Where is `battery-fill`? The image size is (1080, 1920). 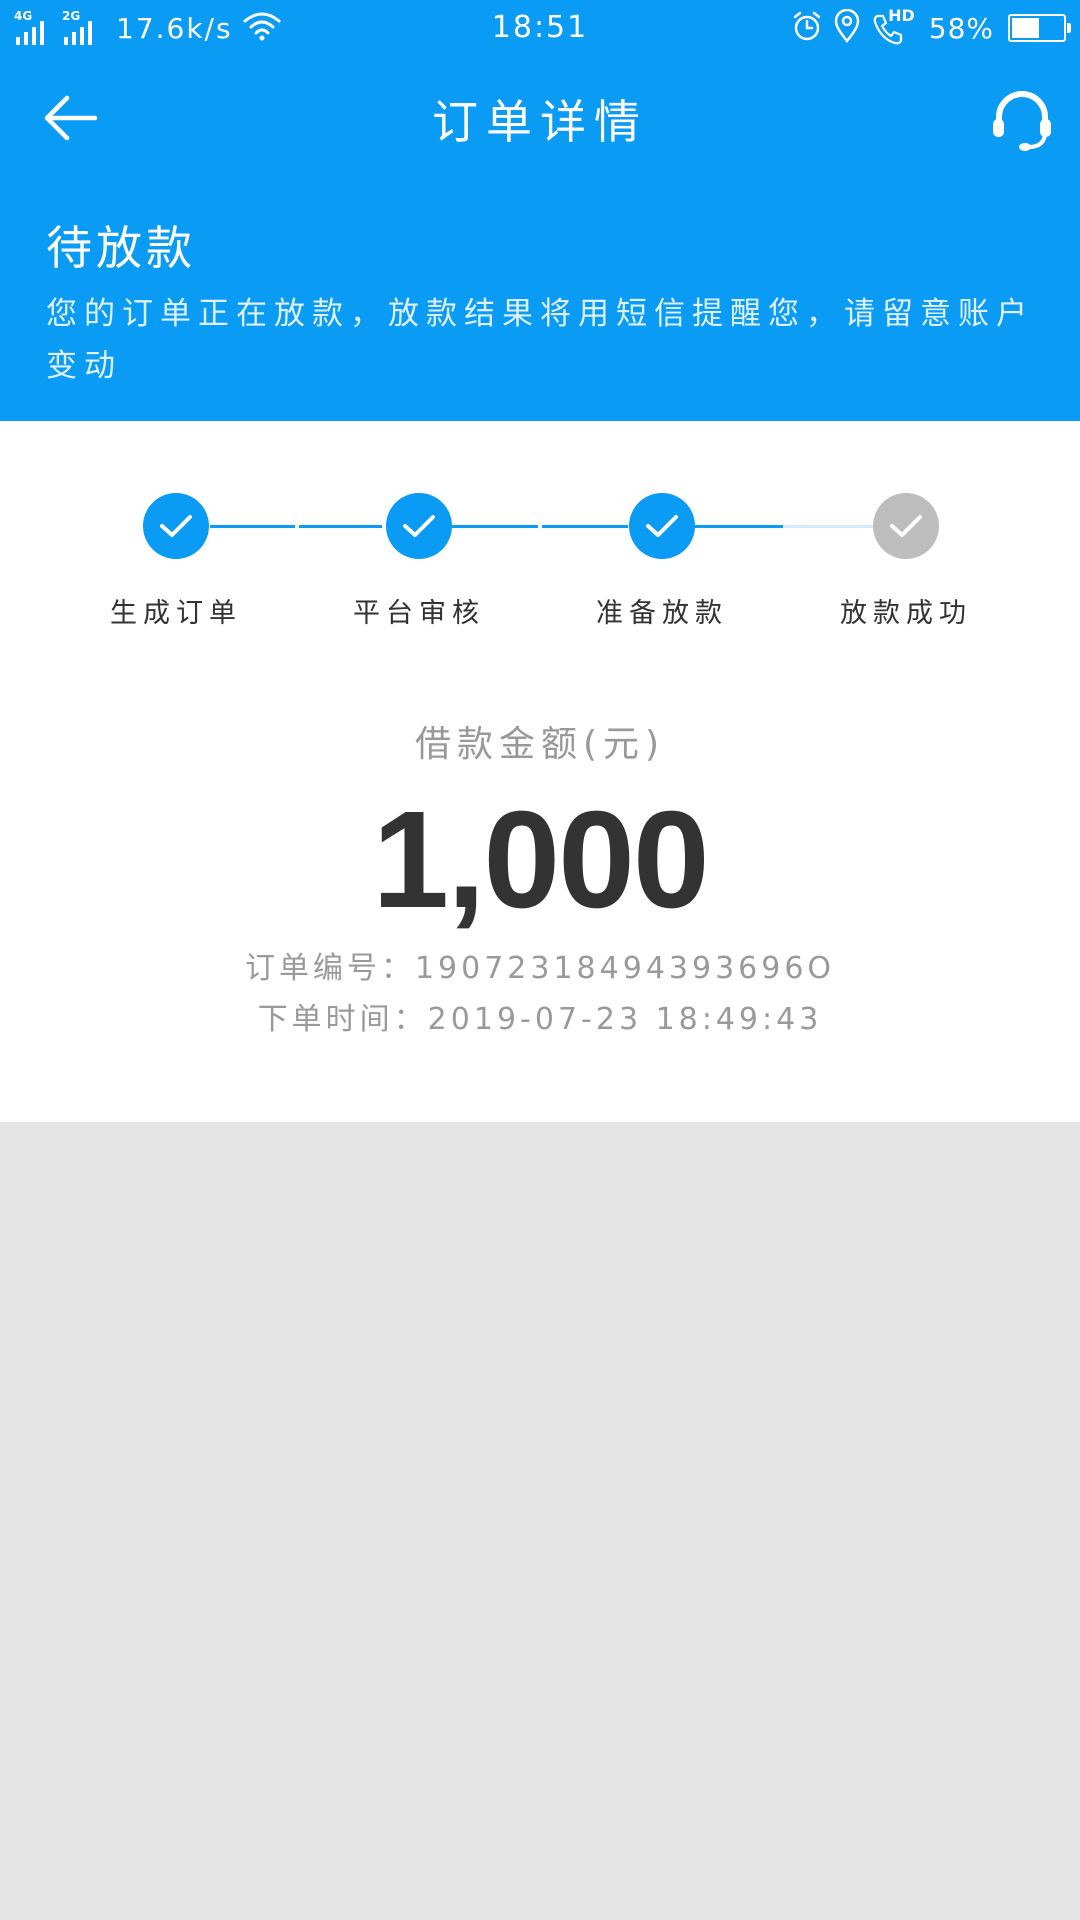
battery-fill is located at coordinates (1026, 28).